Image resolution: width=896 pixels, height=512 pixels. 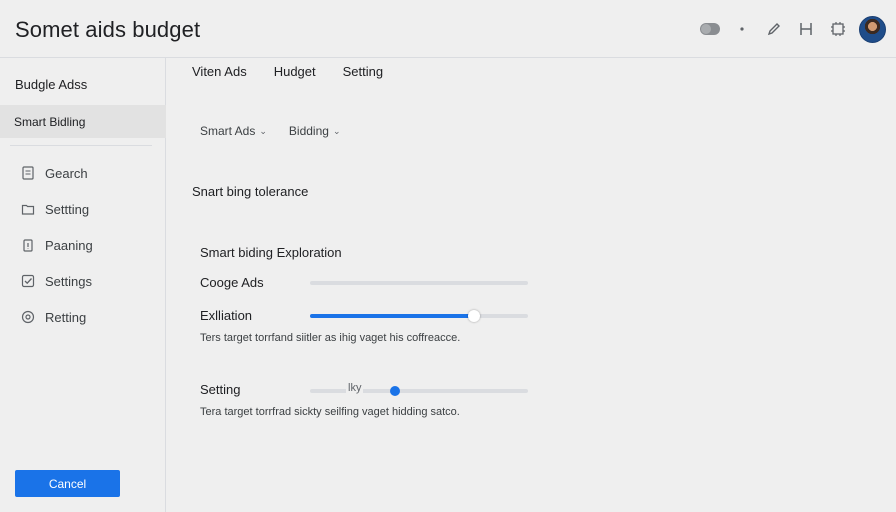 What do you see at coordinates (419, 389) in the screenshot?
I see `setting-slider: lky` at bounding box center [419, 389].